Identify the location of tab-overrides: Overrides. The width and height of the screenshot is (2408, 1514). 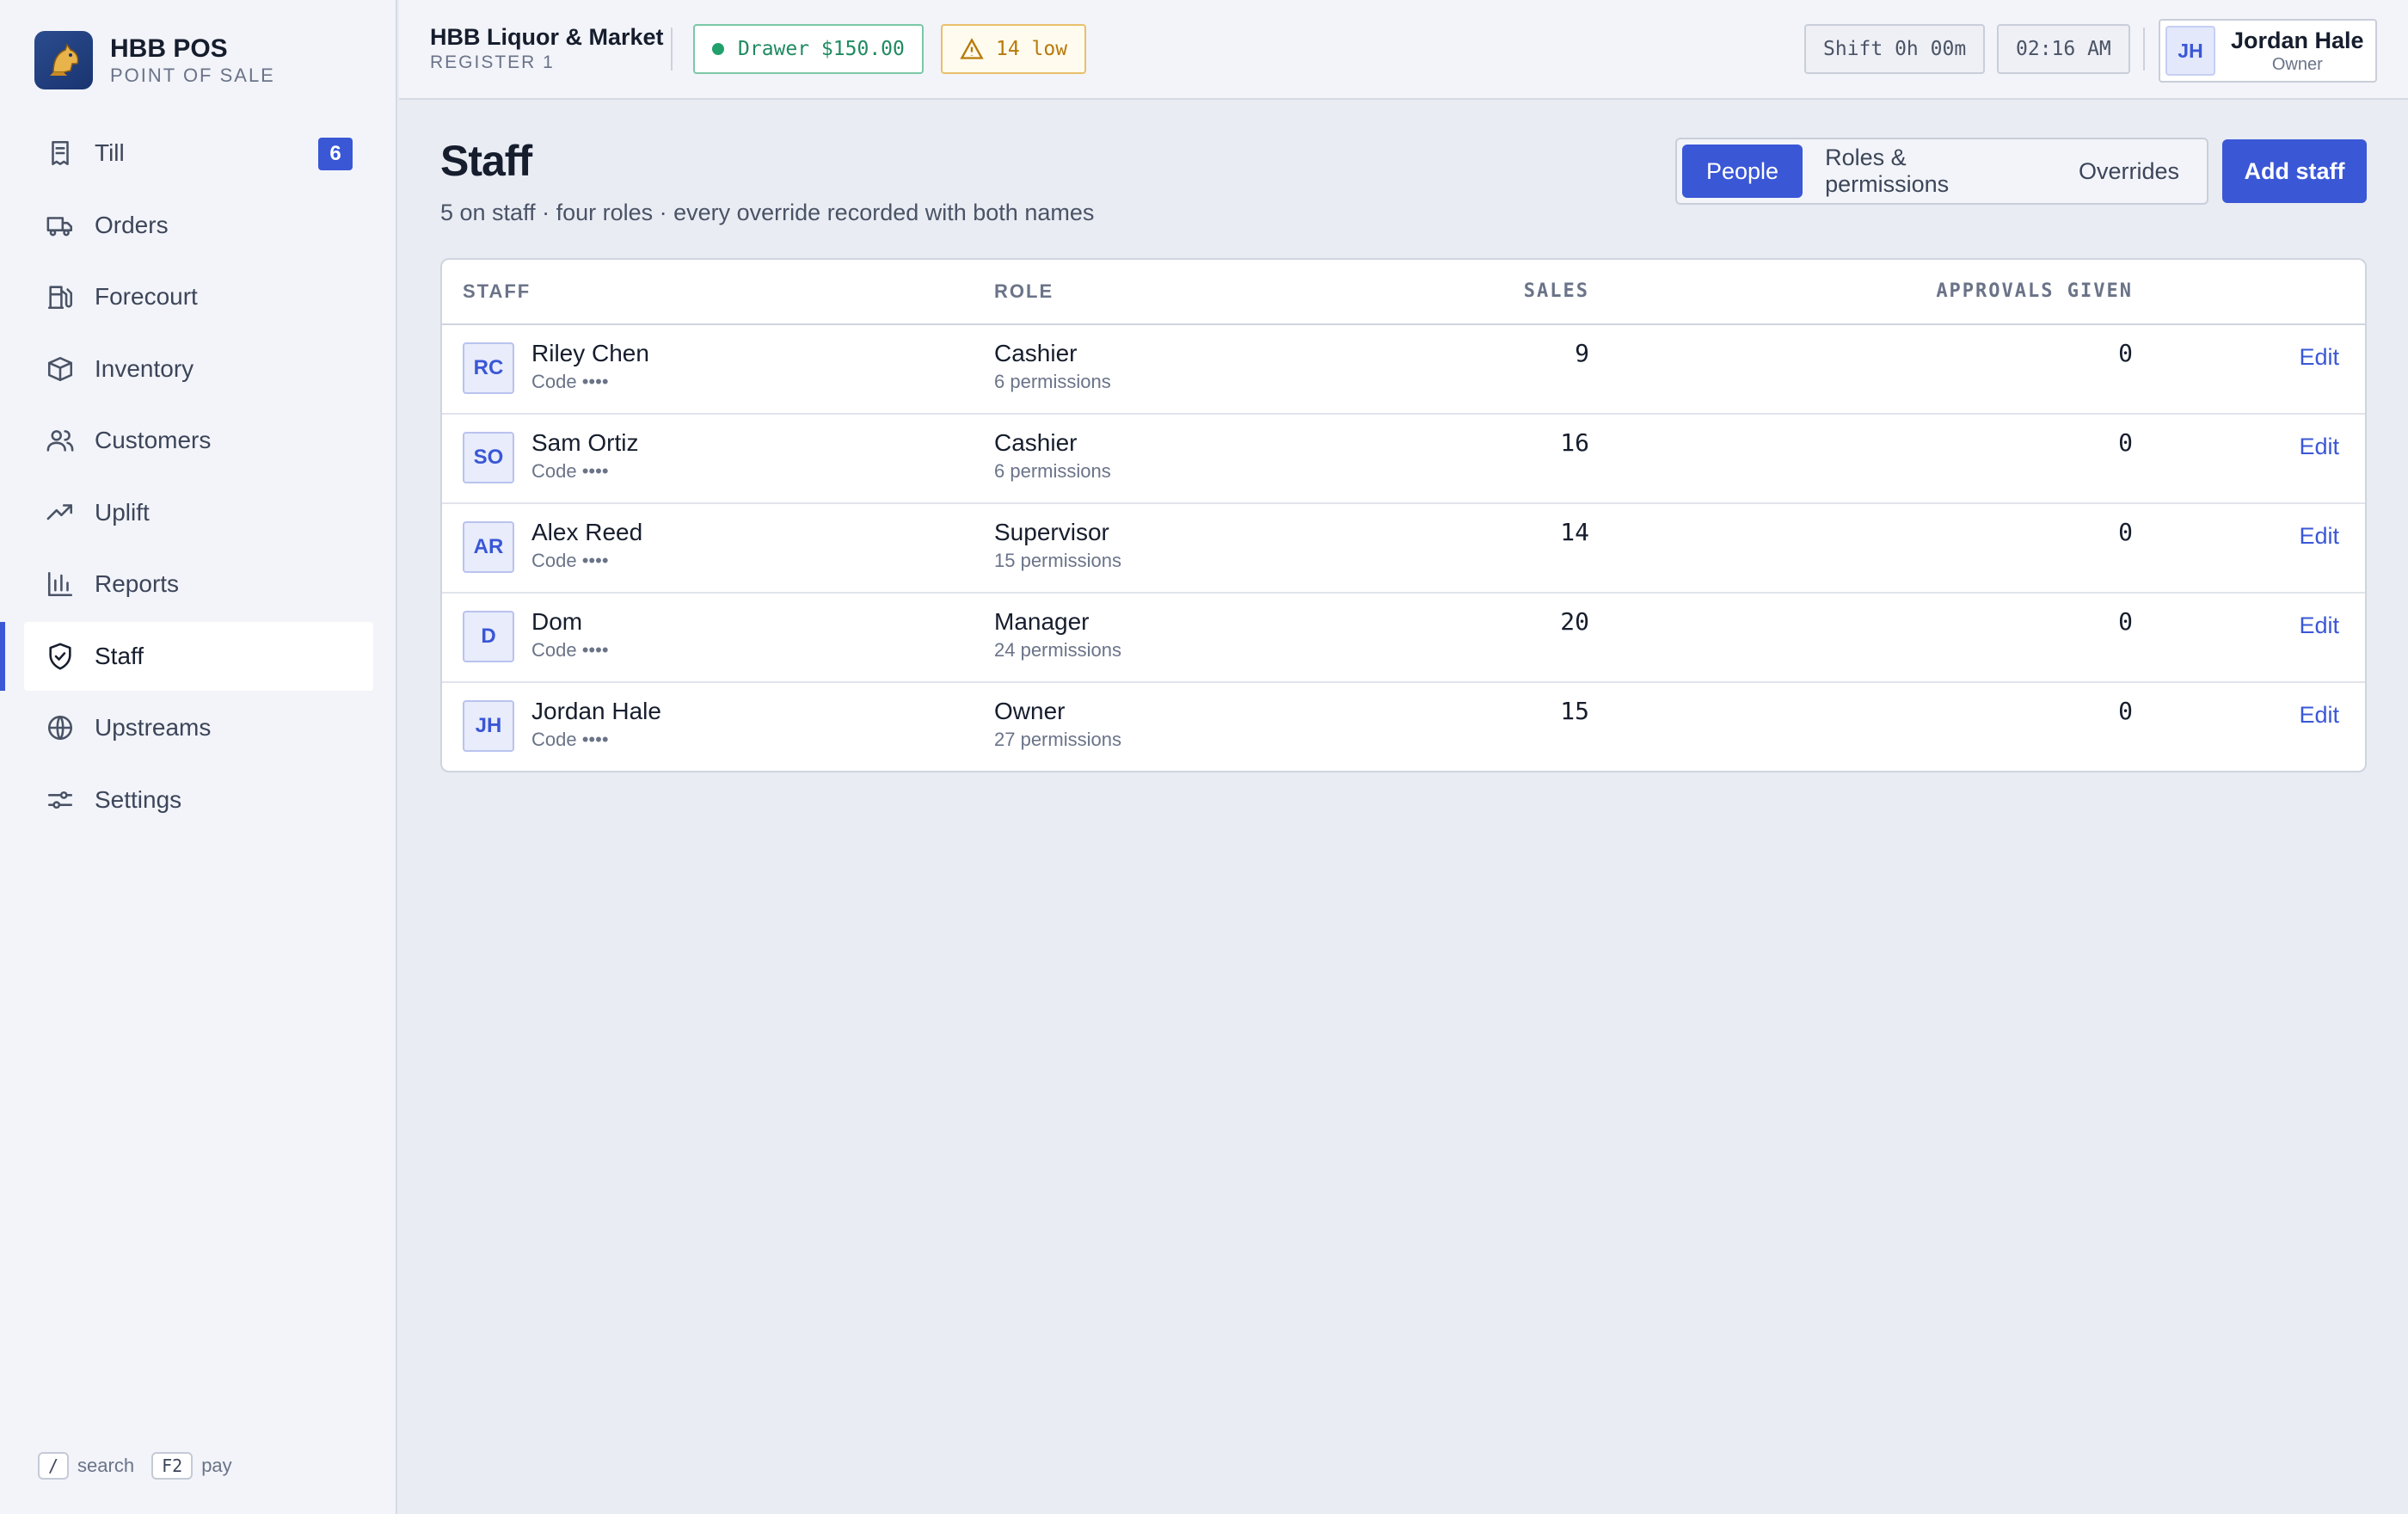
(2129, 171).